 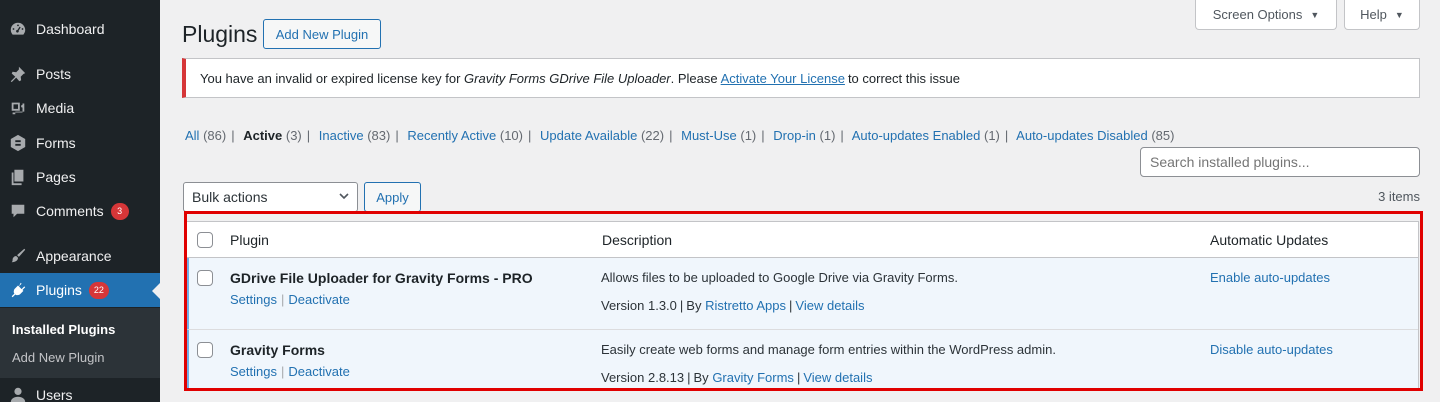 I want to click on filter-auto-updates-enabled: Auto-updates Enabled, so click(x=916, y=135).